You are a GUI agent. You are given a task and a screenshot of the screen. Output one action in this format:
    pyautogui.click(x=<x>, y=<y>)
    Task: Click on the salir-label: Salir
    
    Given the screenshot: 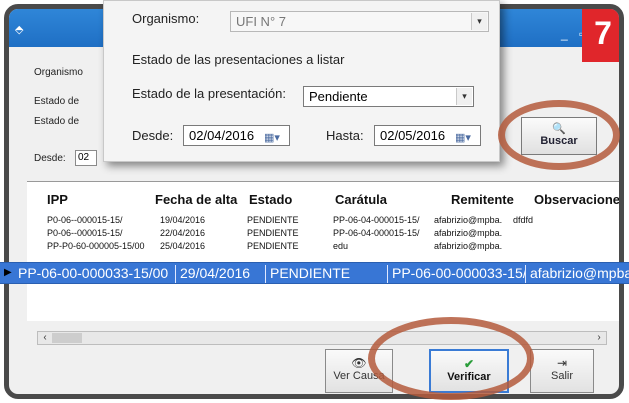 What is the action you would take?
    pyautogui.click(x=561, y=376)
    